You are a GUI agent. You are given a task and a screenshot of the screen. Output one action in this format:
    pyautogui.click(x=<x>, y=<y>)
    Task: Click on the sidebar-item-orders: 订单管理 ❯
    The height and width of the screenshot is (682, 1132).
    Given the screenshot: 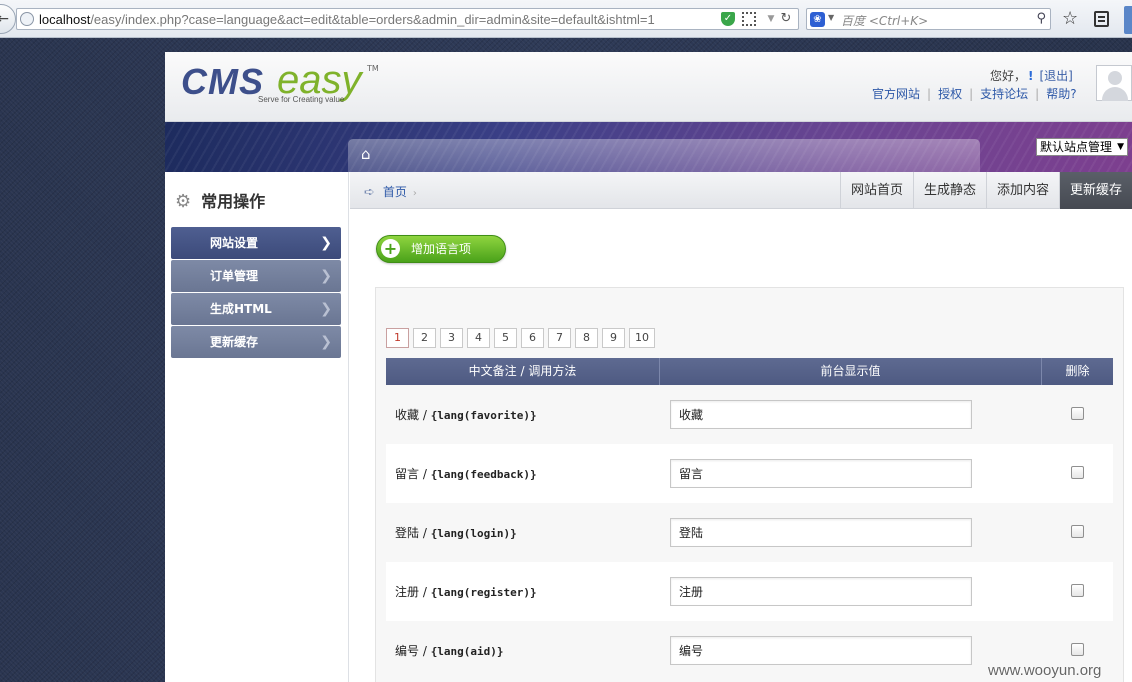 What is the action you would take?
    pyautogui.click(x=256, y=276)
    